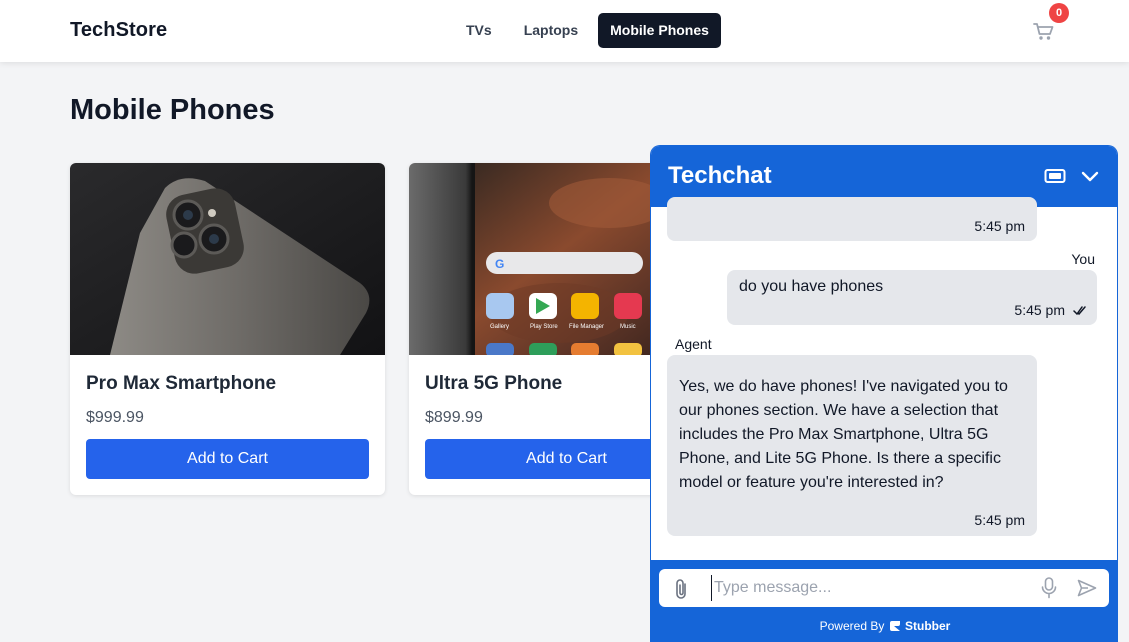 The height and width of the screenshot is (642, 1129). Describe the element at coordinates (1044, 32) in the screenshot. I see `shopping-cart-icon` at that location.